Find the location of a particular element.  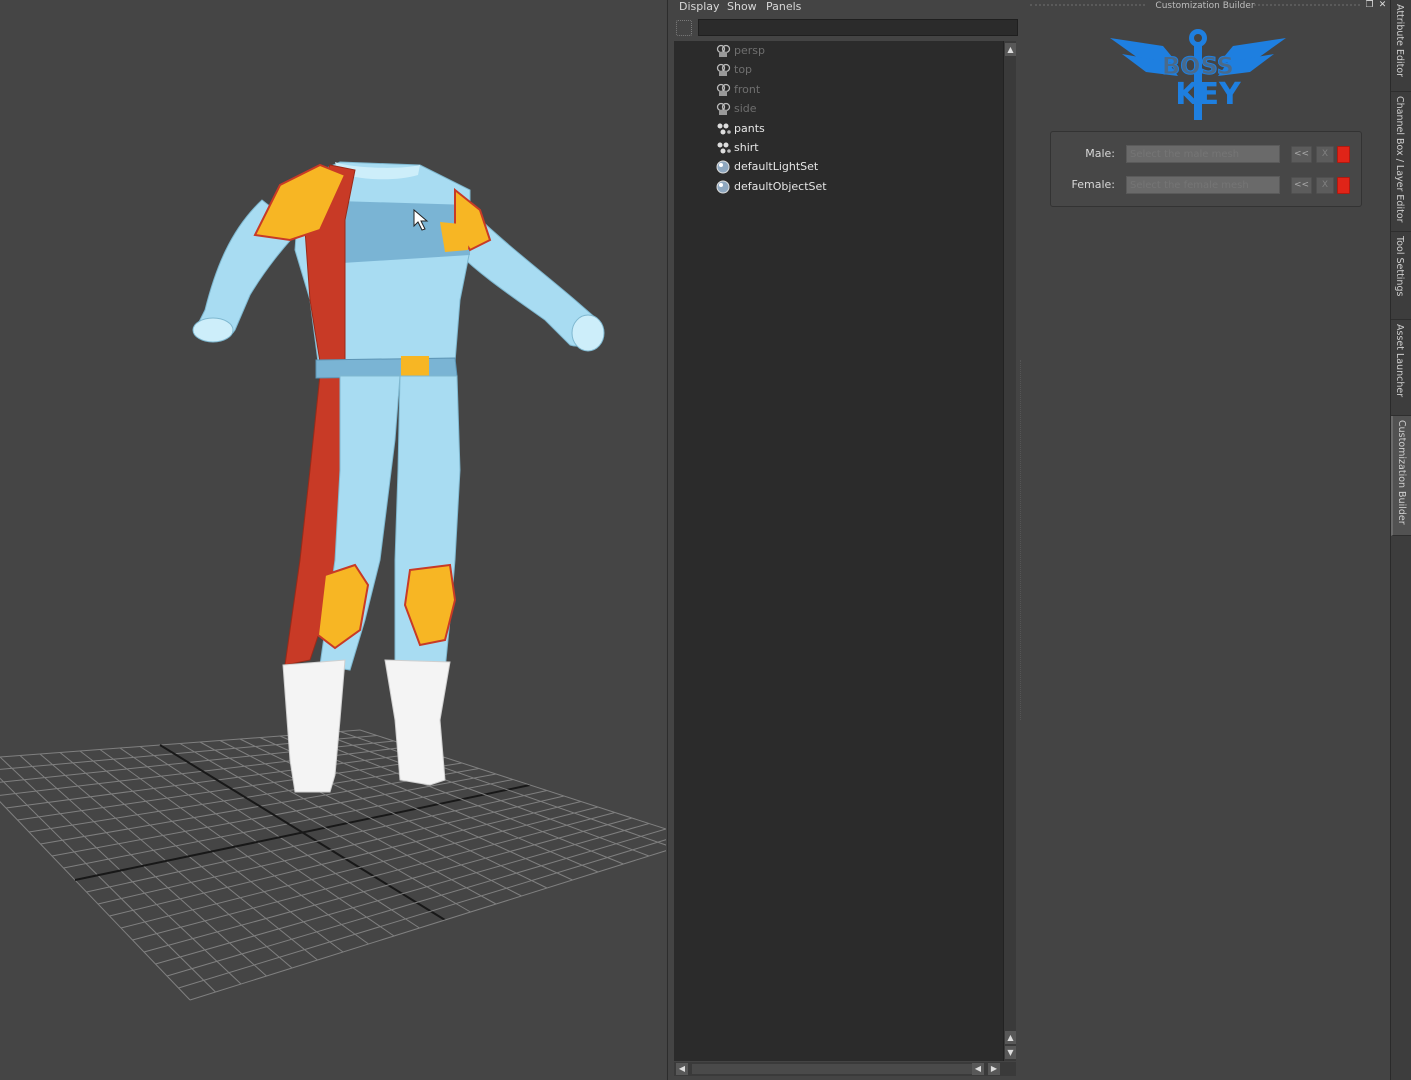

tab-customization-builder: Customization Builder is located at coordinates (1401, 476).